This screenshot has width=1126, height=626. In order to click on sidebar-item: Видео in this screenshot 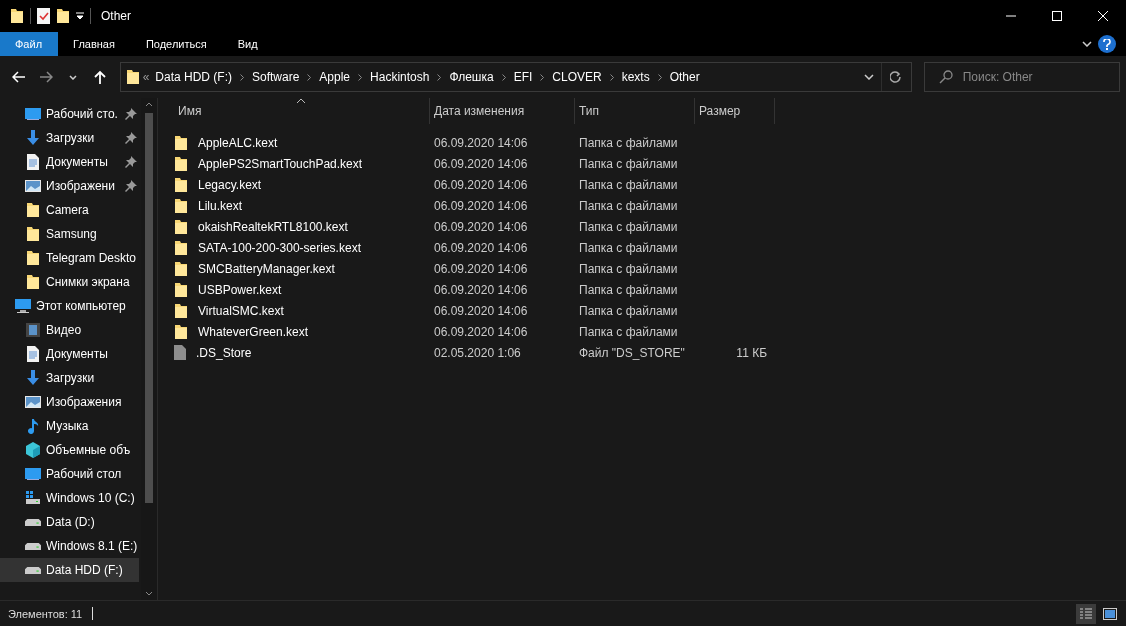, I will do `click(69, 330)`.